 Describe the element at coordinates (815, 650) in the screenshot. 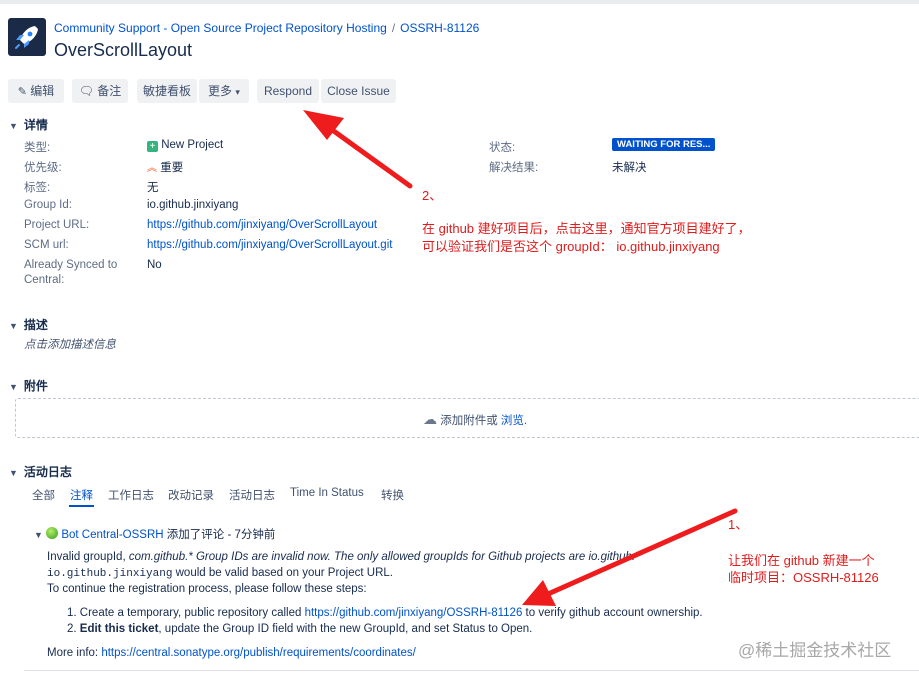

I see `watermark: @稀土掘金技术社区` at that location.